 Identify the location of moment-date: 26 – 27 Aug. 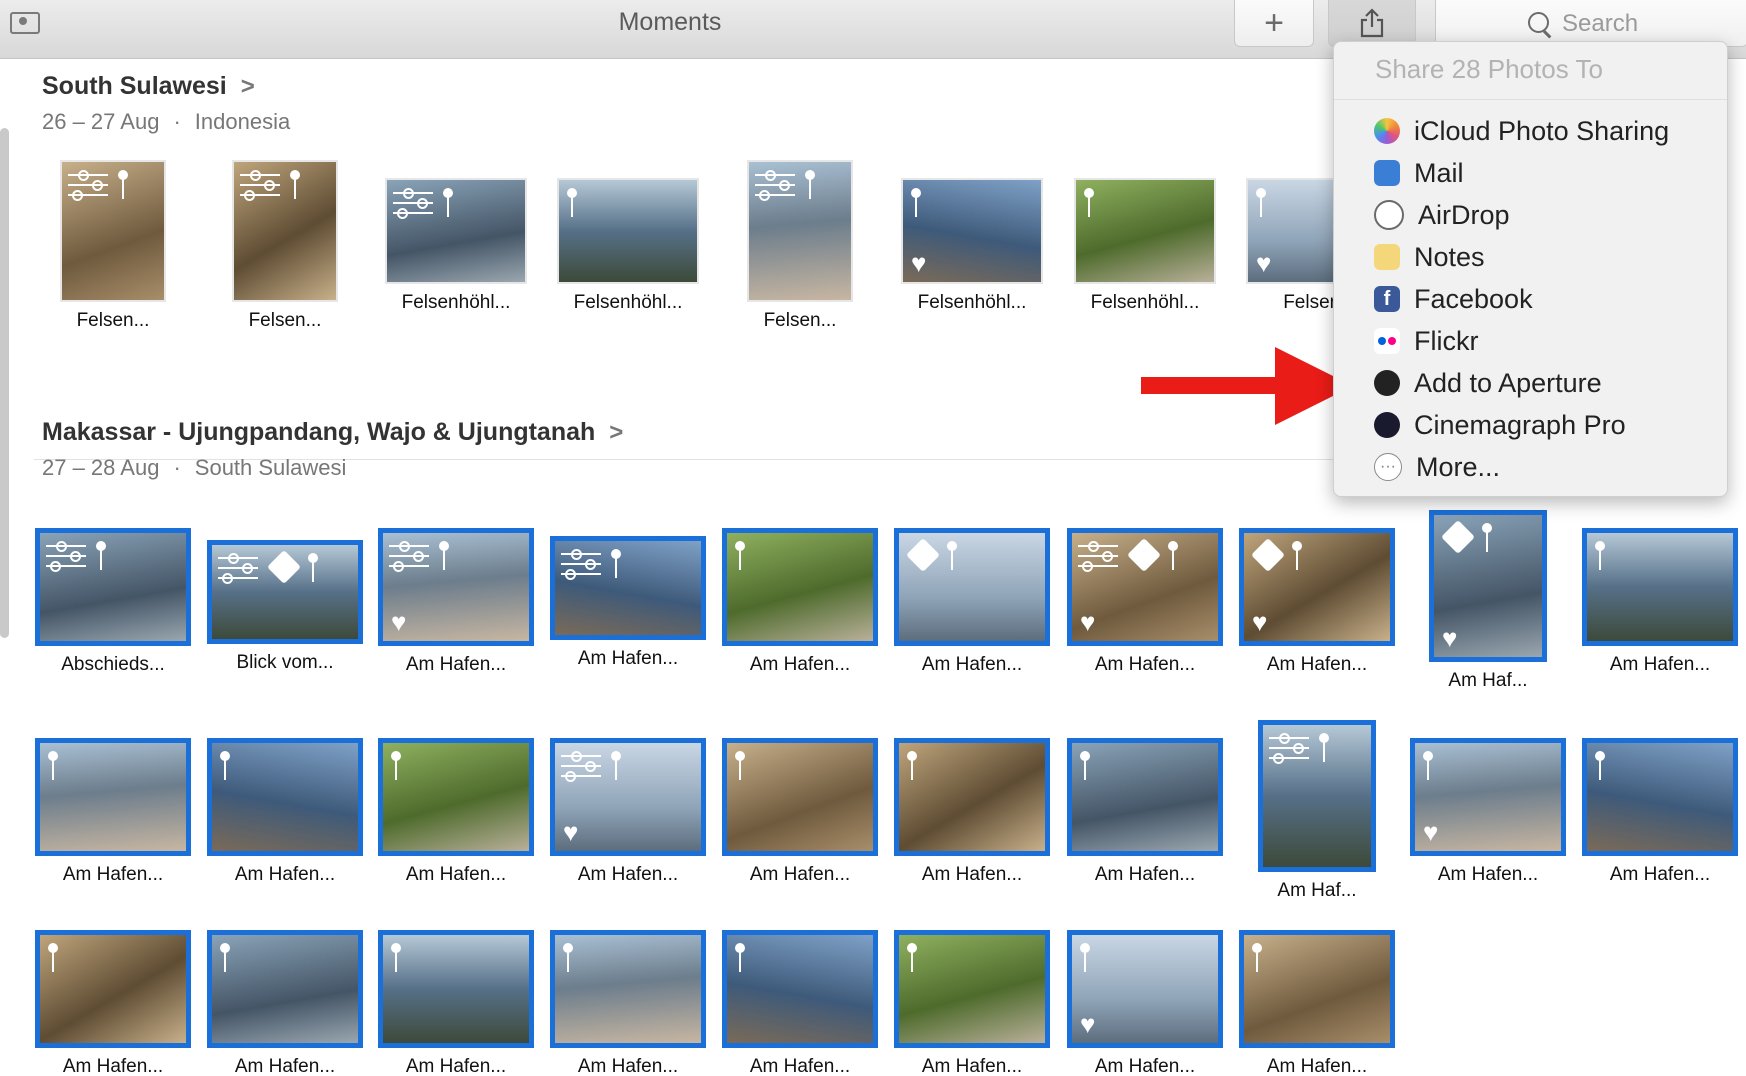
(101, 121).